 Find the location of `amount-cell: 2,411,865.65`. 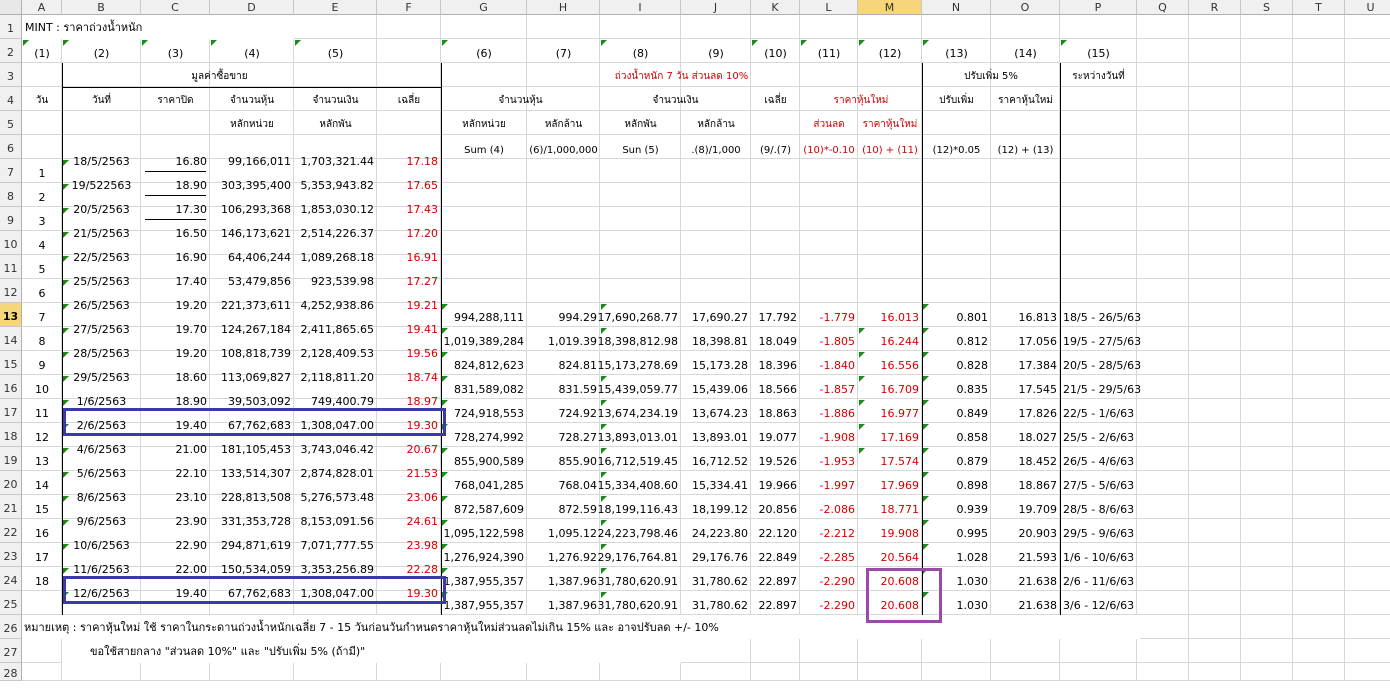

amount-cell: 2,411,865.65 is located at coordinates (335, 327).